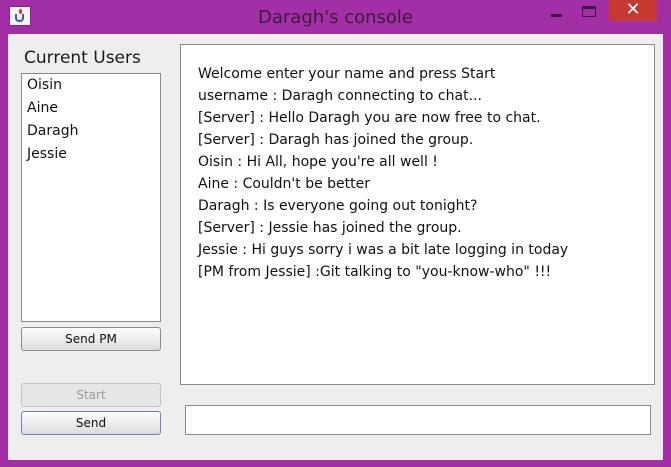 This screenshot has height=467, width=671. What do you see at coordinates (556, 15) in the screenshot?
I see `minimize-icon` at bounding box center [556, 15].